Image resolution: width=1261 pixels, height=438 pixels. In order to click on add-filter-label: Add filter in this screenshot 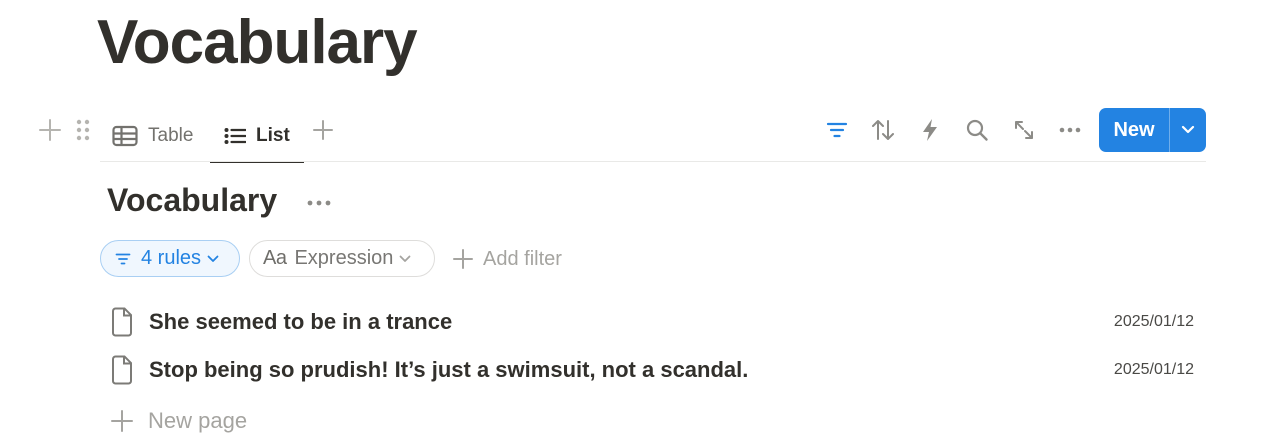, I will do `click(522, 258)`.